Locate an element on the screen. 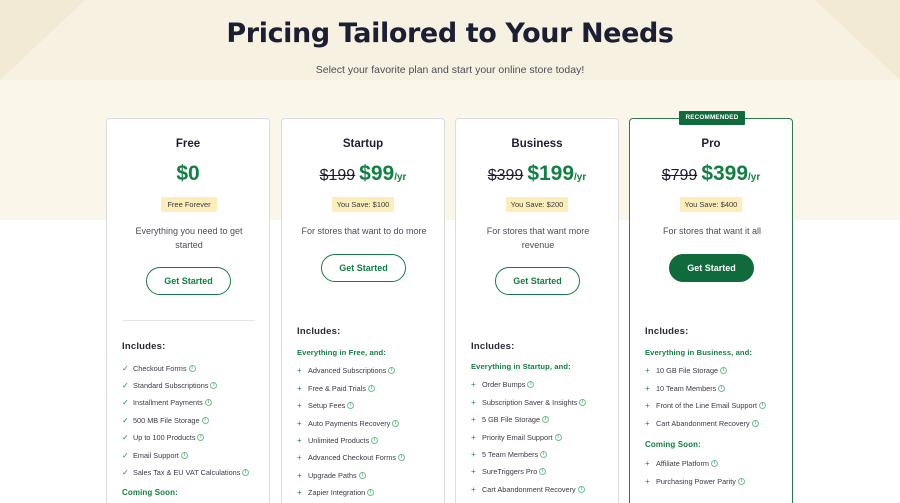 This screenshot has width=900, height=503. savings-badge: You Save: $100 is located at coordinates (363, 204).